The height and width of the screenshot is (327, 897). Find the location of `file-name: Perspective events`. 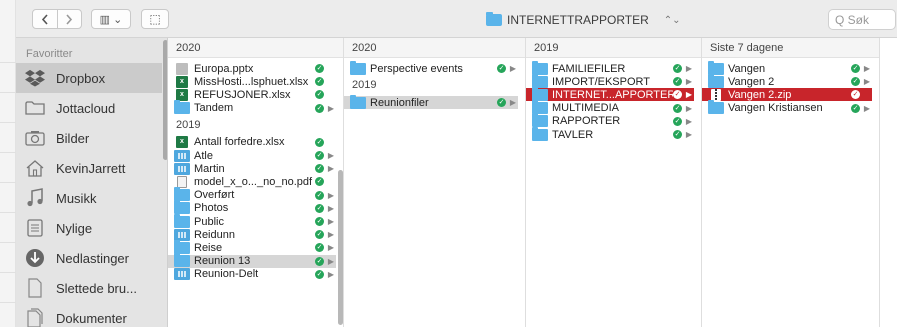

file-name: Perspective events is located at coordinates (416, 68).